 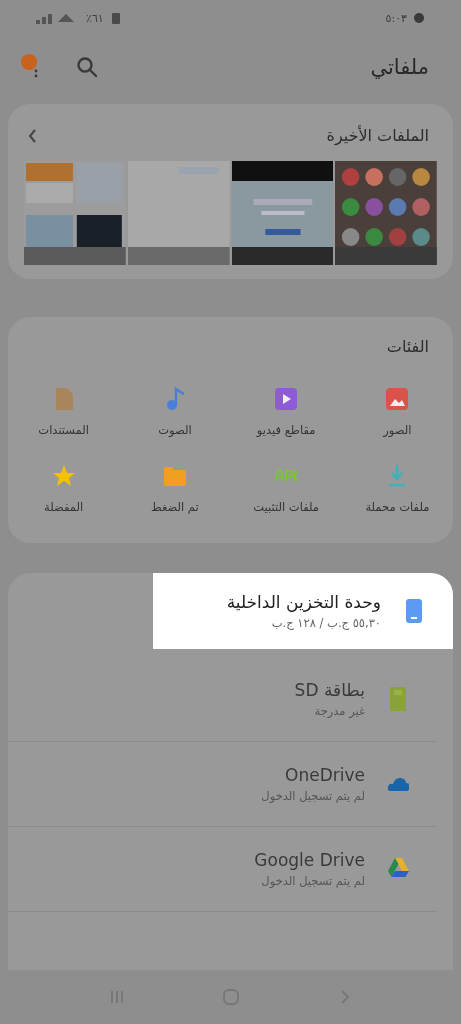 What do you see at coordinates (175, 508) in the screenshot?
I see `category-label: تم الضغط` at bounding box center [175, 508].